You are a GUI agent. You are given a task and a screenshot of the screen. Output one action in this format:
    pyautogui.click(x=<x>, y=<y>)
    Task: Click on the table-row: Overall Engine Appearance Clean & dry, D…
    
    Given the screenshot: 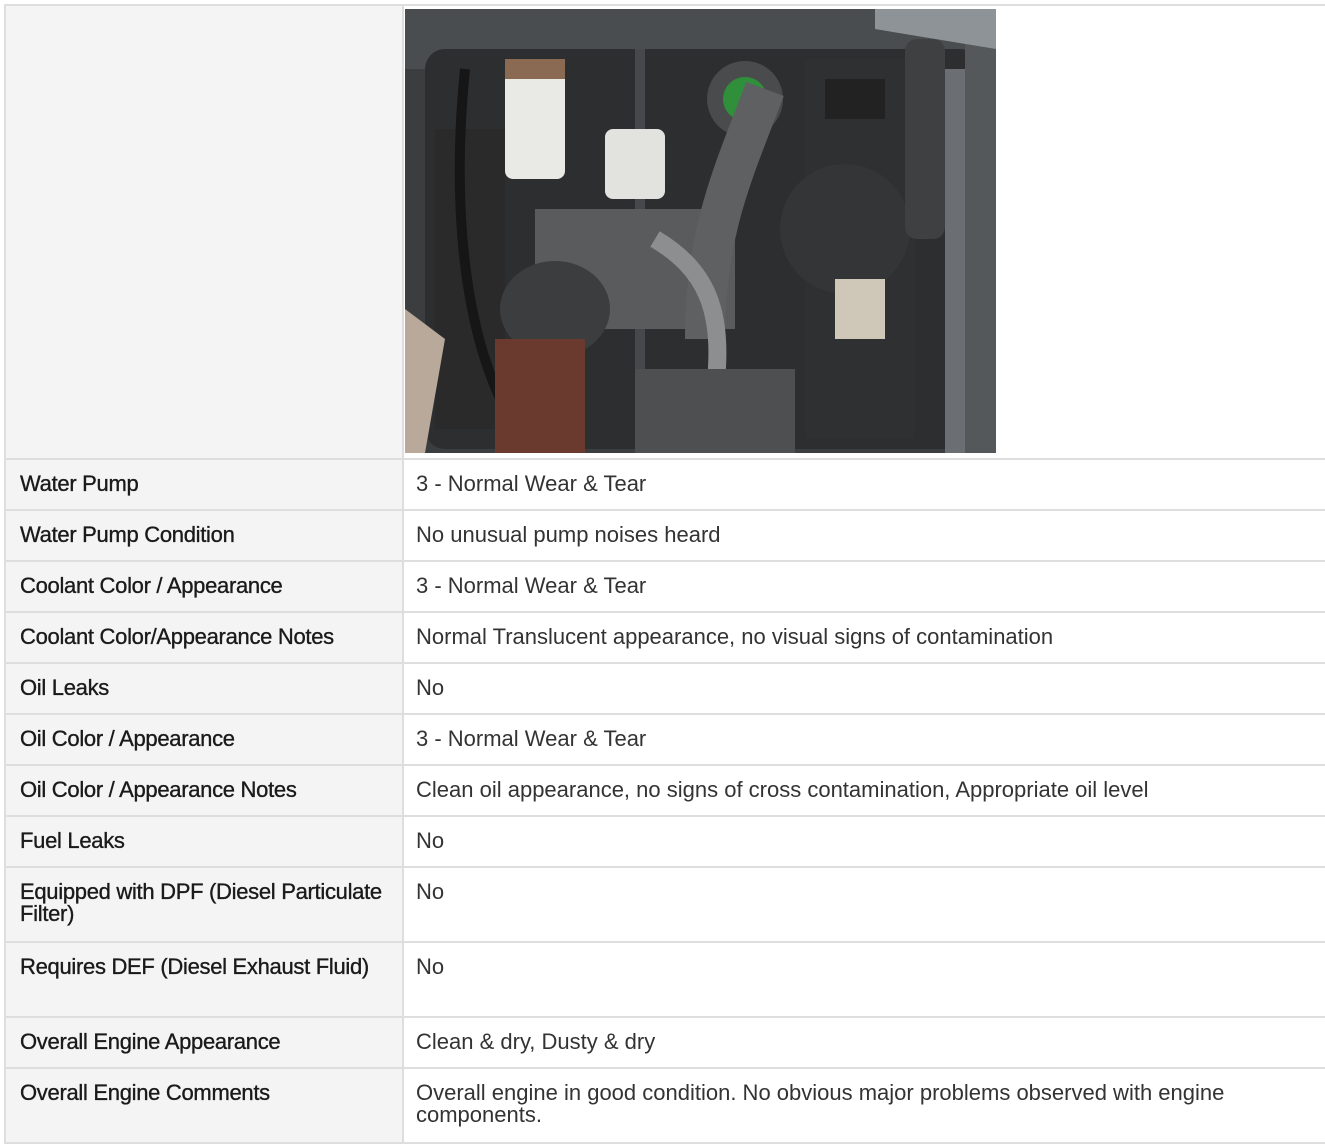 What is the action you would take?
    pyautogui.click(x=664, y=1042)
    